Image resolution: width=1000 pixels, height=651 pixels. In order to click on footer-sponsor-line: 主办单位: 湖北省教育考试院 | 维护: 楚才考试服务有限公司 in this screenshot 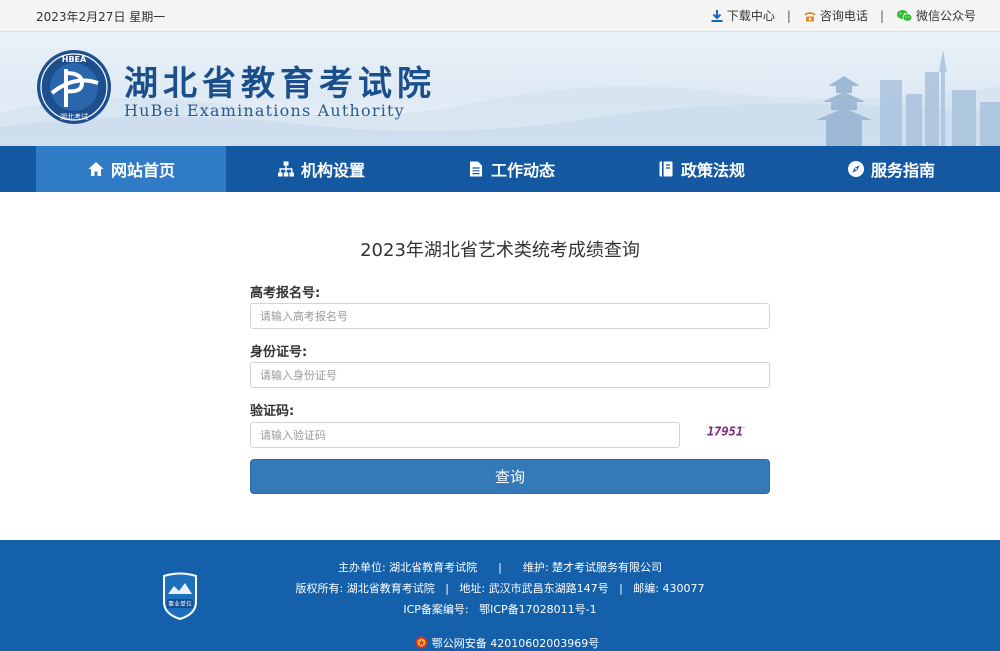, I will do `click(500, 567)`.